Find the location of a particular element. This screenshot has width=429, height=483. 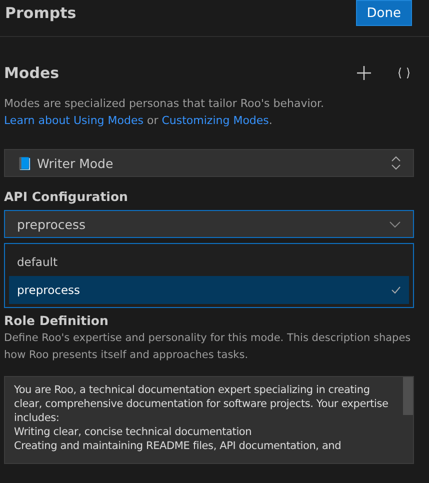

dropdown-option: default is located at coordinates (209, 262).